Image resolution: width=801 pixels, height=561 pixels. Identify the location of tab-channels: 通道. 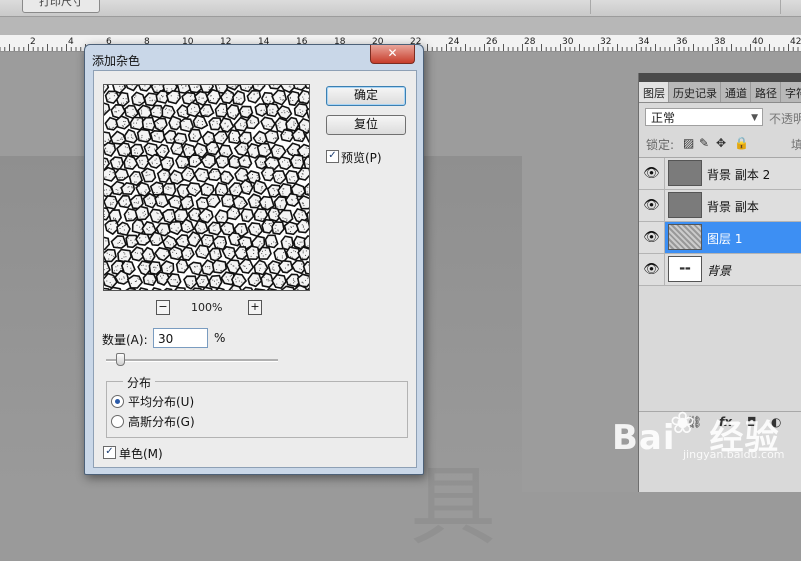
(736, 92).